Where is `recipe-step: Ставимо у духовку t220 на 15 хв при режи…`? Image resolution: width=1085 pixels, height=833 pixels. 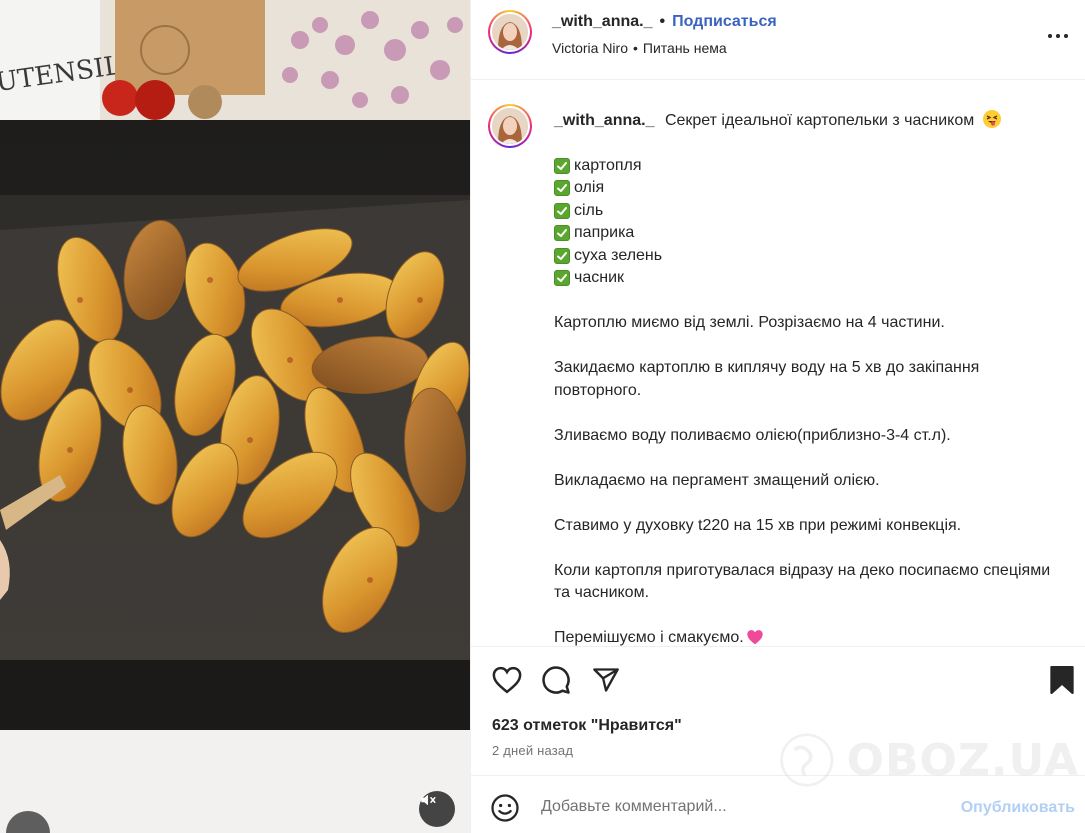
recipe-step: Ставимо у духовку t220 на 15 хв при режи… is located at coordinates (809, 526).